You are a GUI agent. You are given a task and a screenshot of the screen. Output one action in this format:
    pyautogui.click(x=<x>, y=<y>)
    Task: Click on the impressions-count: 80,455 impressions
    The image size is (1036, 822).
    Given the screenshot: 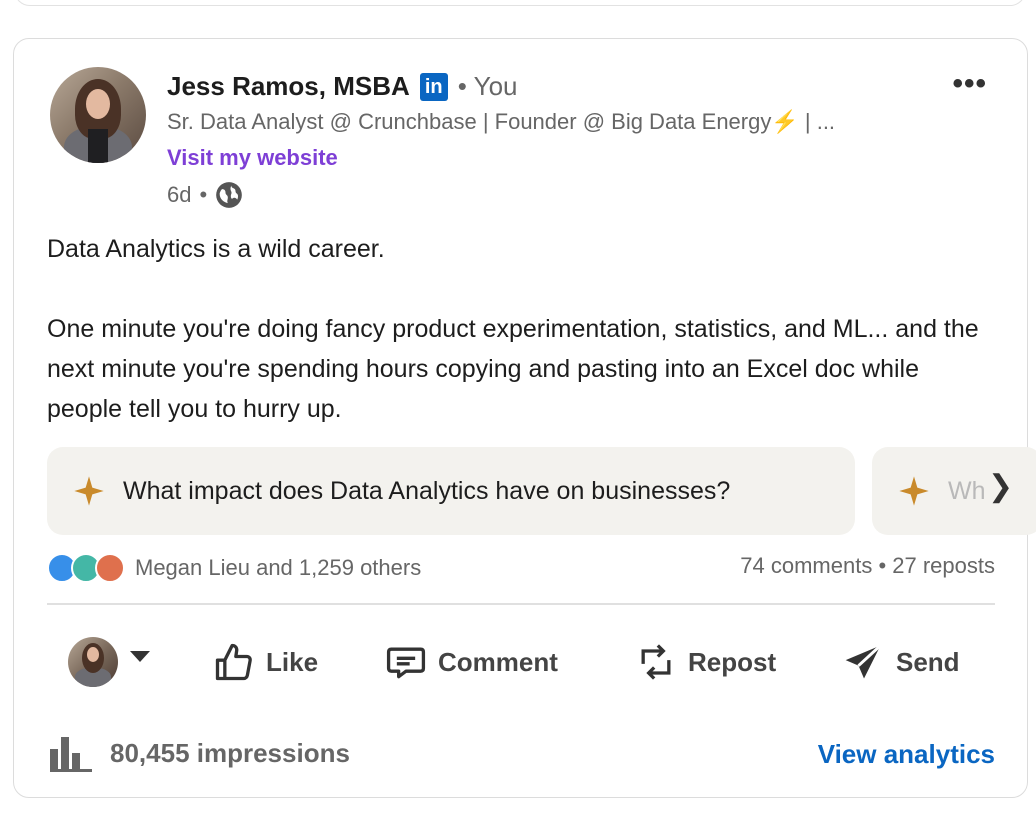 What is the action you would take?
    pyautogui.click(x=230, y=752)
    